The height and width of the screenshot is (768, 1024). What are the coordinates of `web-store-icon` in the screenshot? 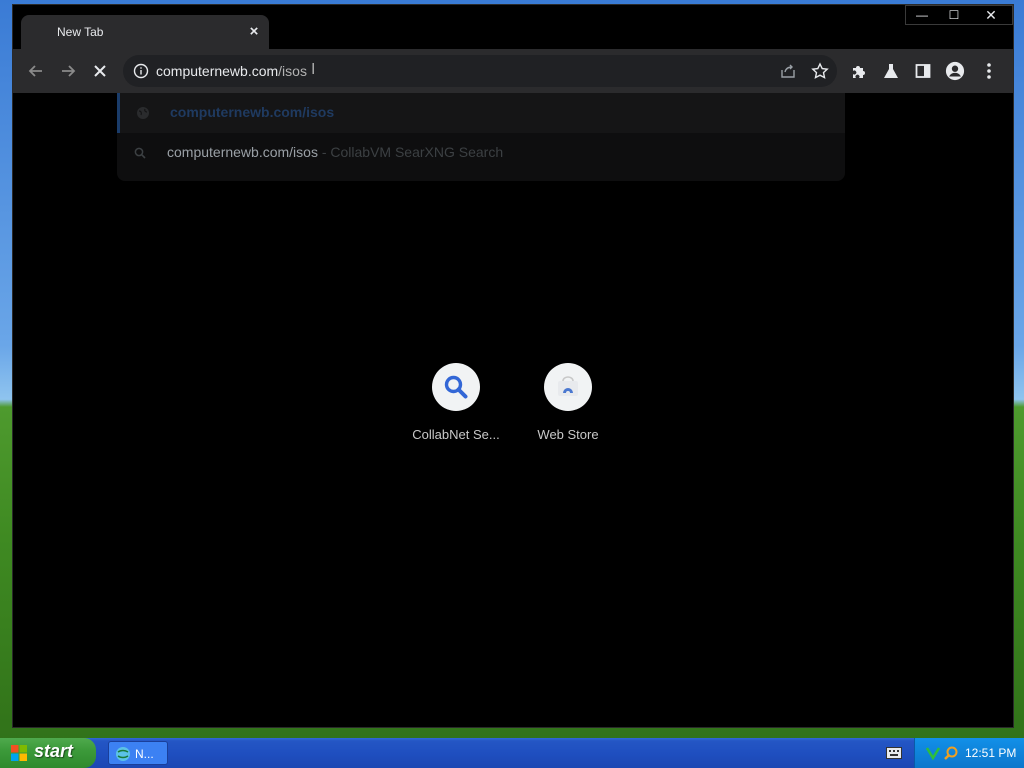 It's located at (568, 386).